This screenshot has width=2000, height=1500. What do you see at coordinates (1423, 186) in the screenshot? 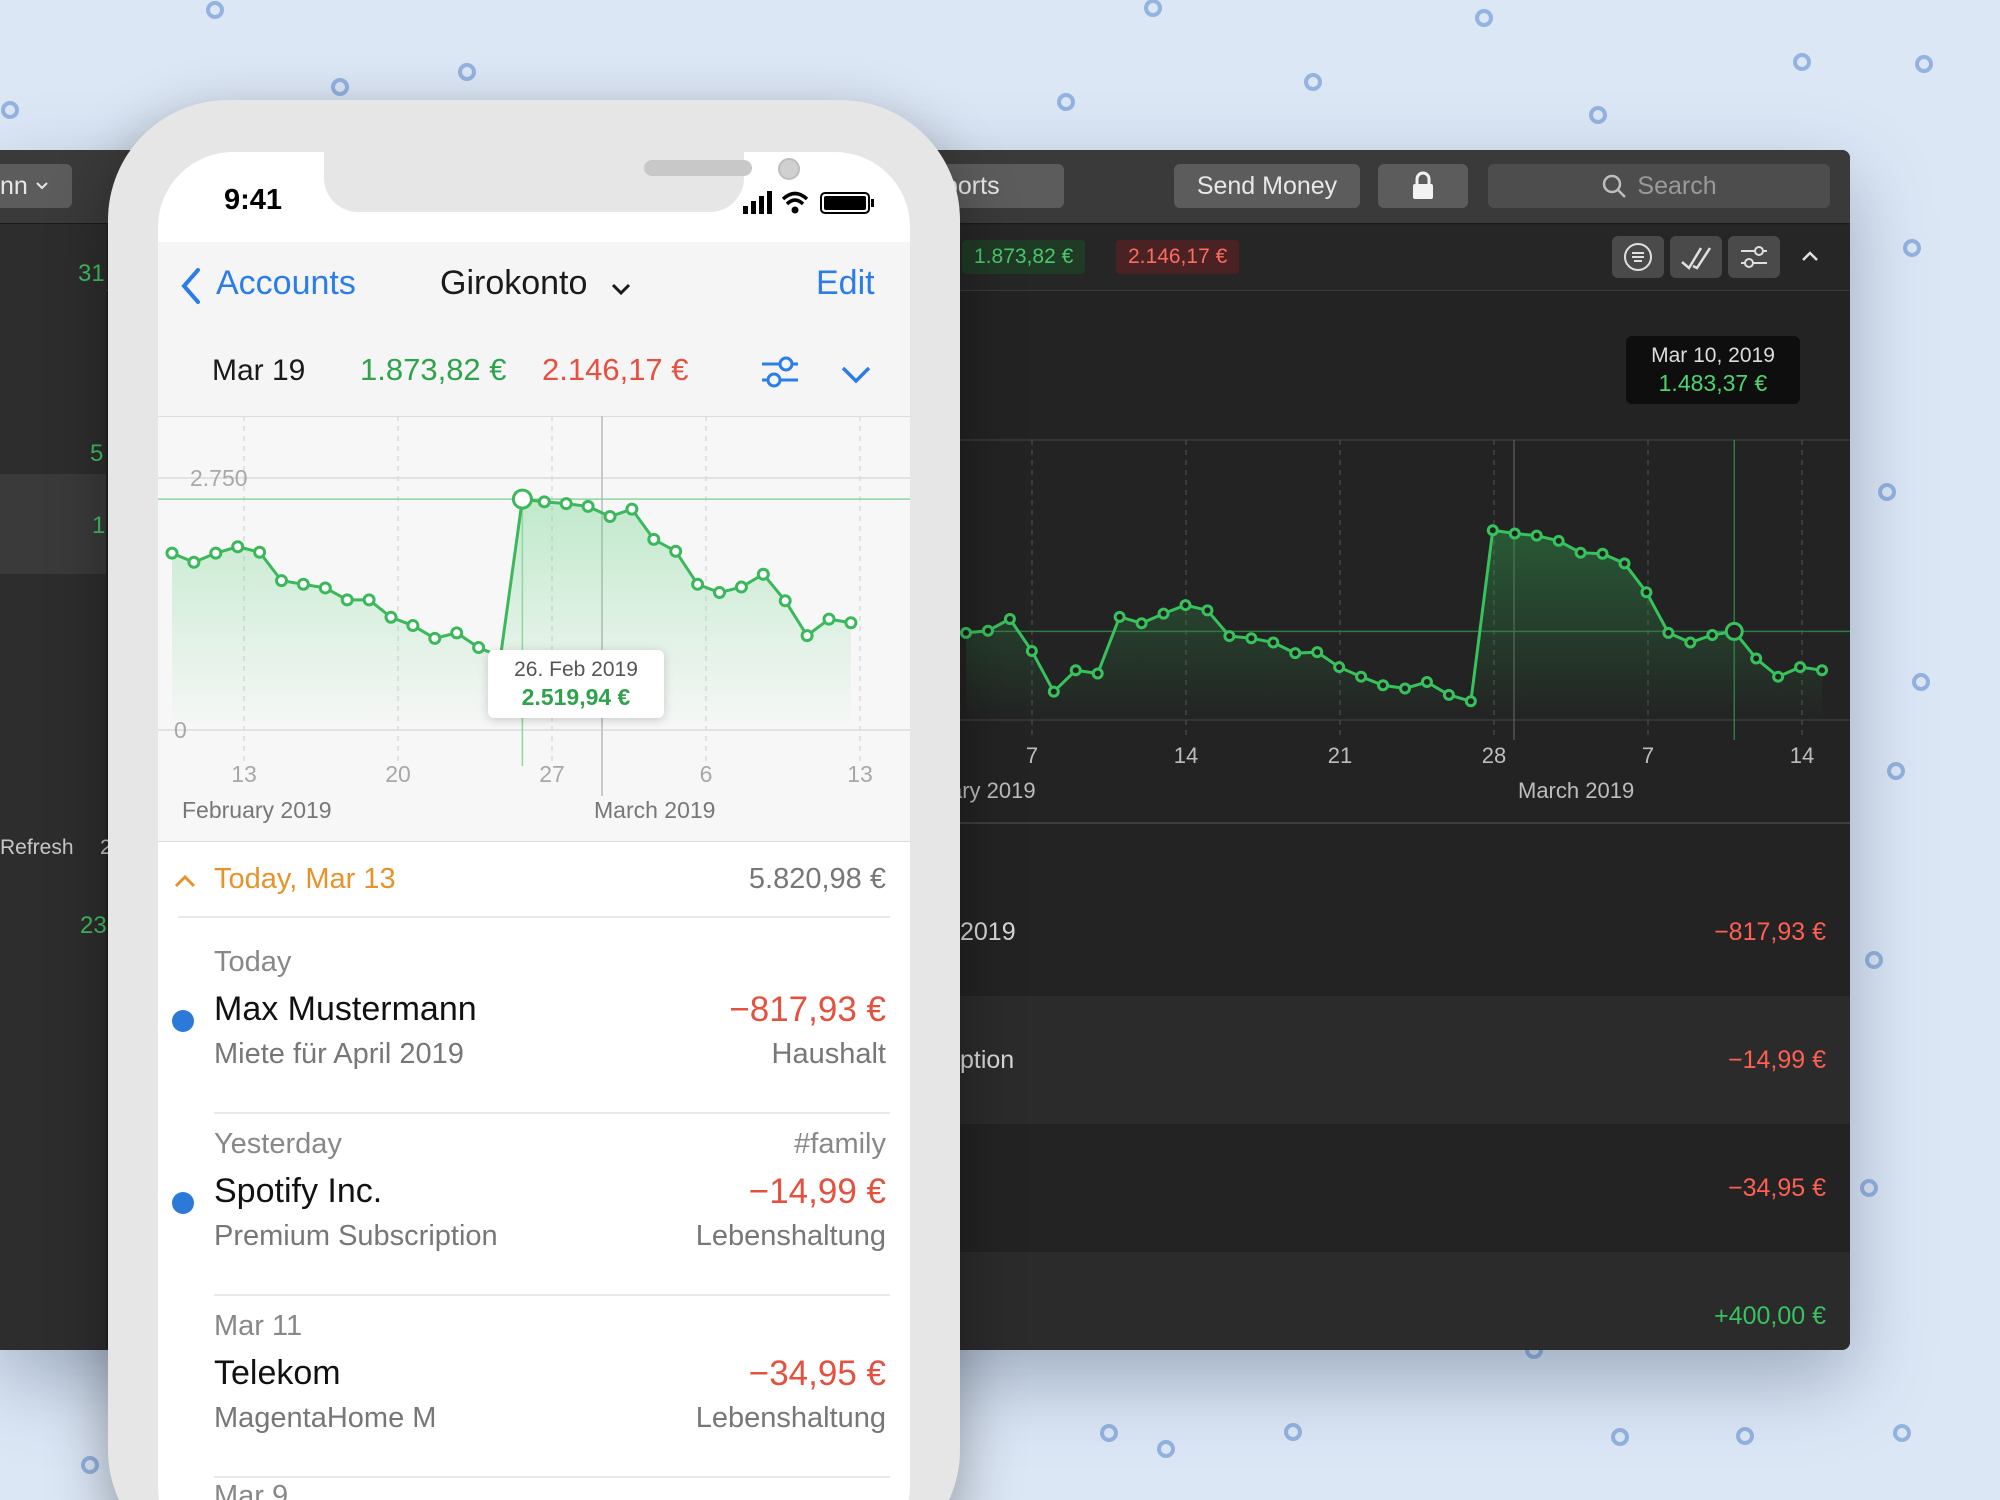
I see `lock-button` at bounding box center [1423, 186].